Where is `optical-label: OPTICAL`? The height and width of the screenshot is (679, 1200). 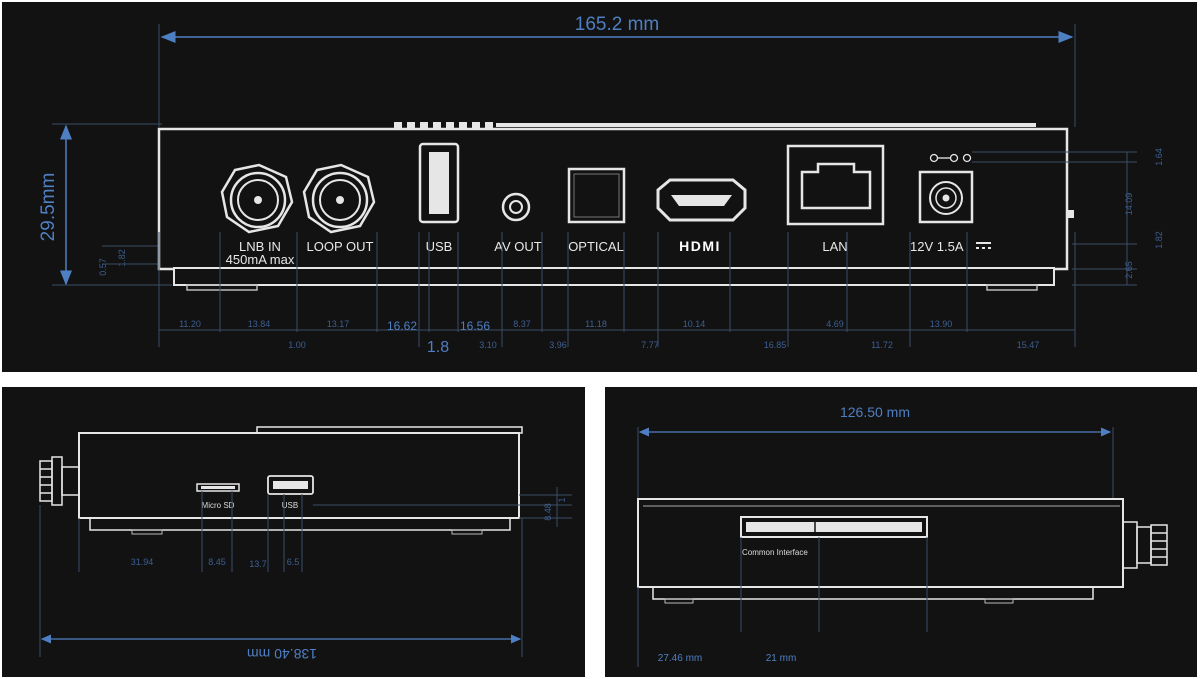
optical-label: OPTICAL is located at coordinates (596, 246).